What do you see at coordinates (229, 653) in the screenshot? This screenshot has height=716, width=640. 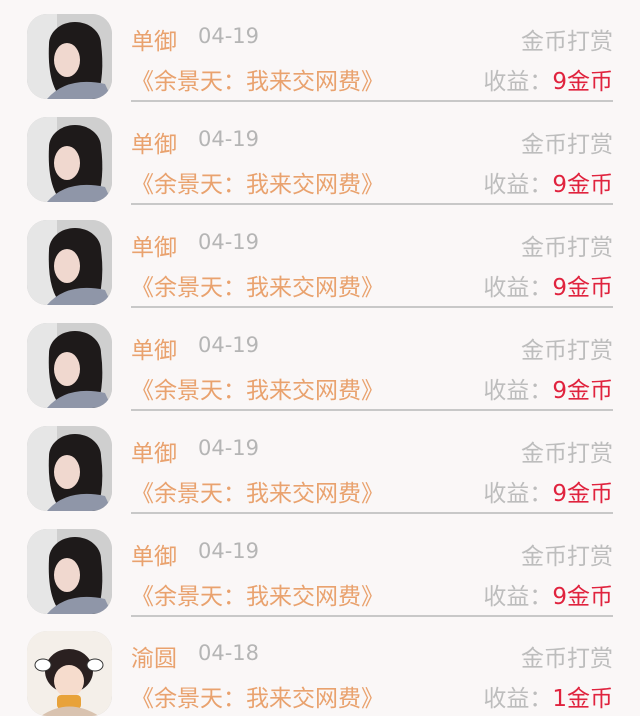 I see `reward-date: 04-18` at bounding box center [229, 653].